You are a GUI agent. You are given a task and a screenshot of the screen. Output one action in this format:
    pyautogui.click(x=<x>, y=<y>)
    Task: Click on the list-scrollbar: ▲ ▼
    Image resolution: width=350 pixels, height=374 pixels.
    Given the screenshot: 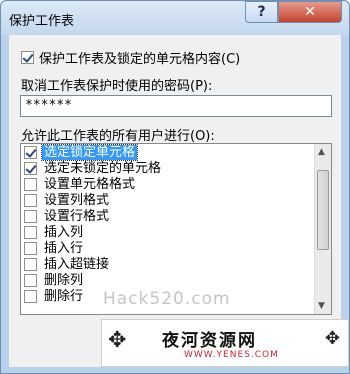 What is the action you would take?
    pyautogui.click(x=322, y=229)
    